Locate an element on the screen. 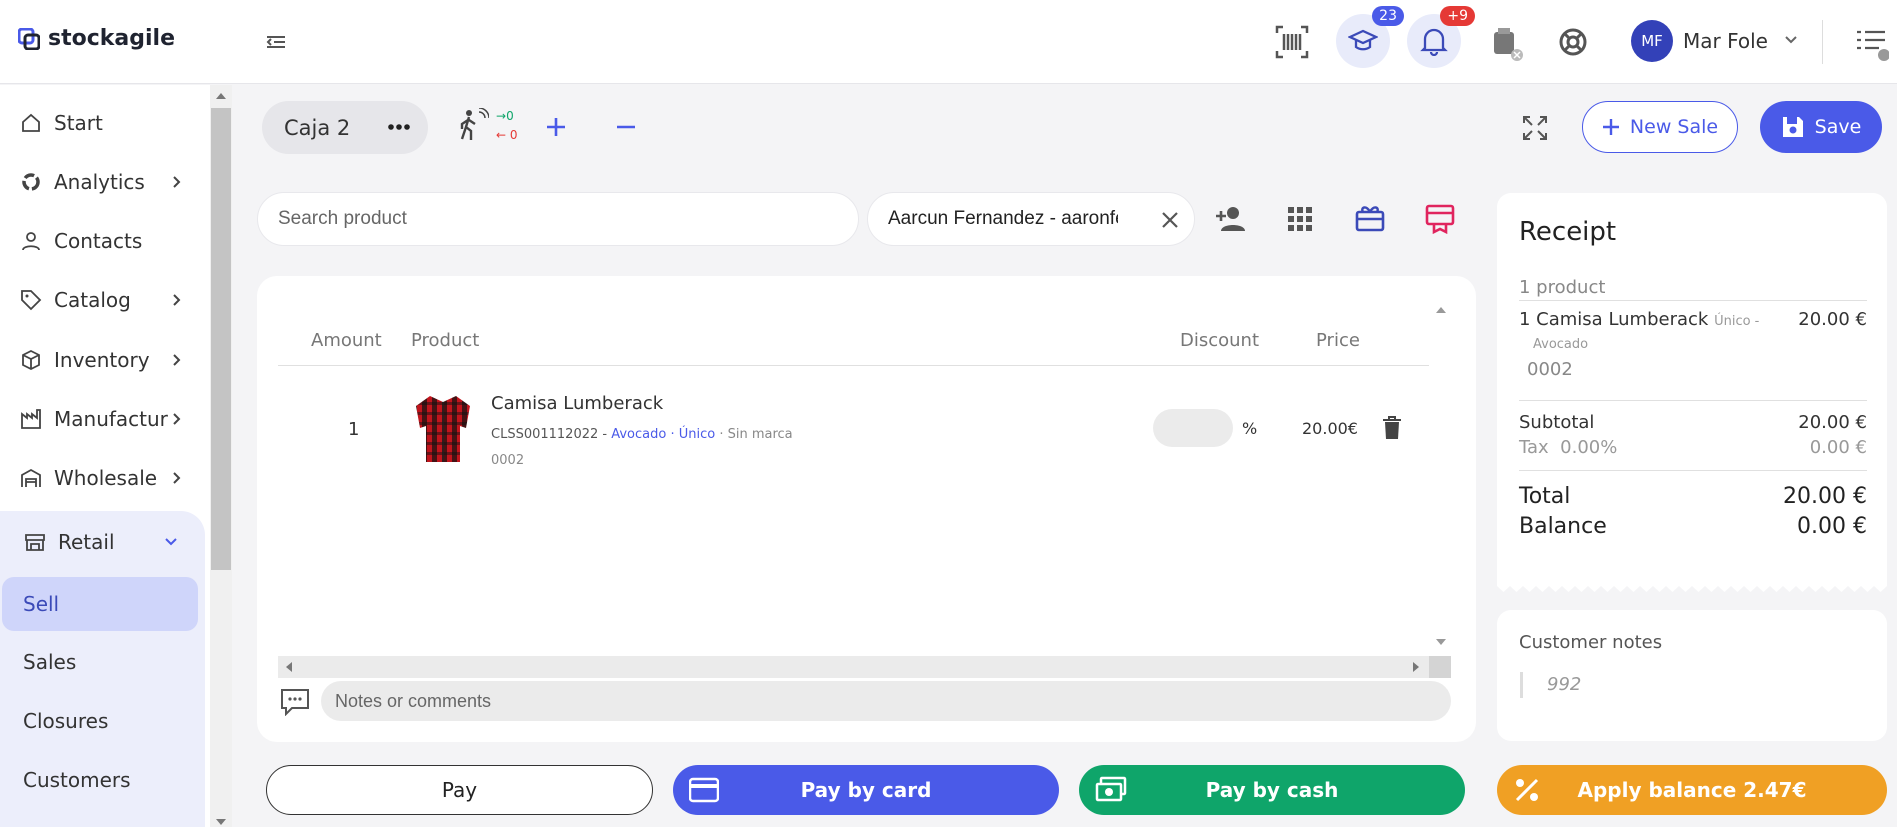 The width and height of the screenshot is (1897, 827). add-customer-icon is located at coordinates (1231, 219).